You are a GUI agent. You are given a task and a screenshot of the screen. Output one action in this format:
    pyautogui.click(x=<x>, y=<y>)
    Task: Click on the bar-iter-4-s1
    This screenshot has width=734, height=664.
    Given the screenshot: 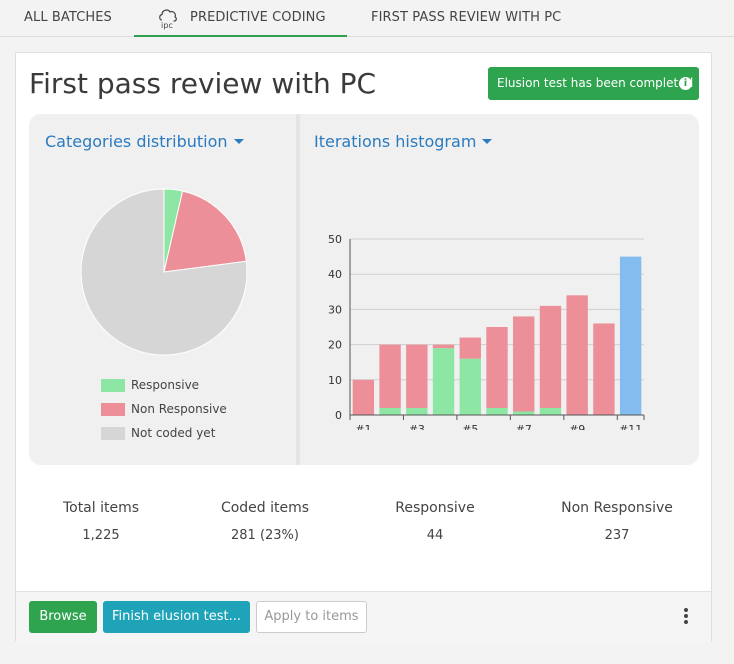 What is the action you would take?
    pyautogui.click(x=443, y=346)
    